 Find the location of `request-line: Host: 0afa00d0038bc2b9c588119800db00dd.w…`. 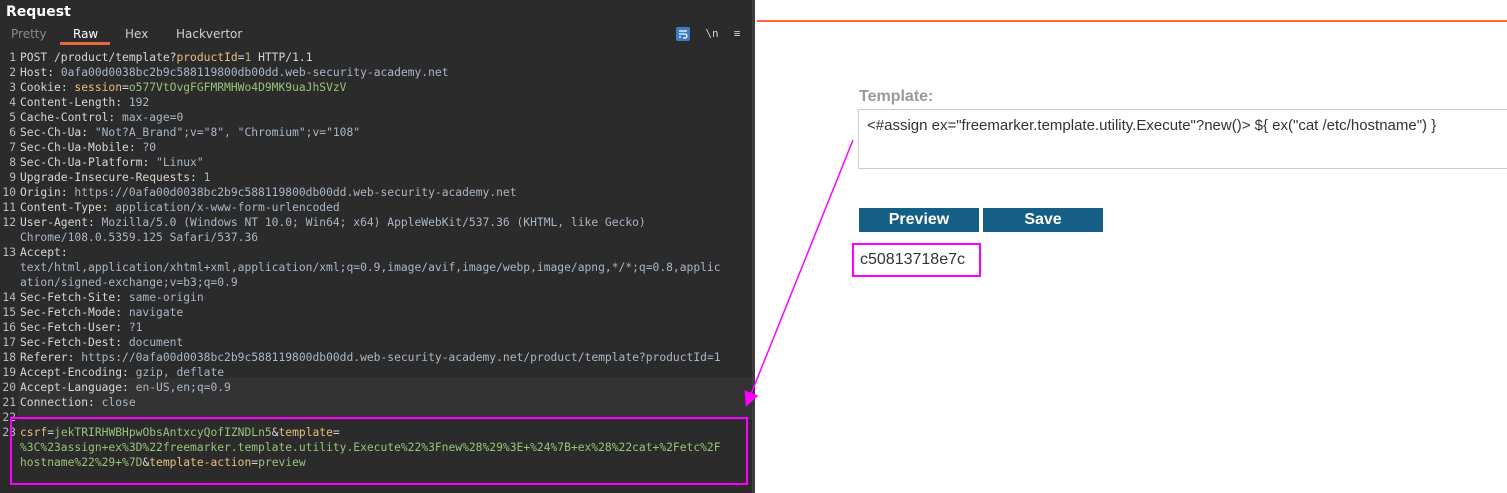

request-line: Host: 0afa00d0038bc2b9c588119800db00dd.w… is located at coordinates (234, 72).